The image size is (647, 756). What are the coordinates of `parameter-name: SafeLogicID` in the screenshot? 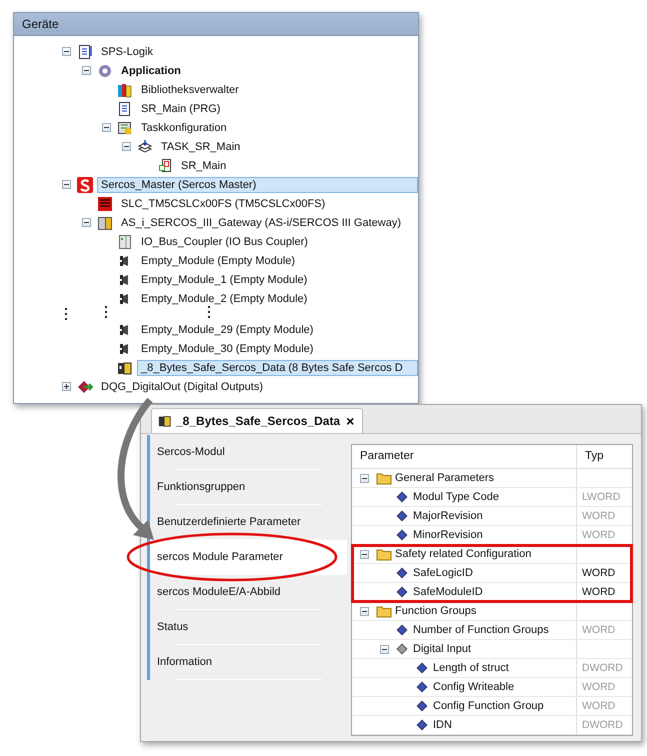 It's located at (443, 573).